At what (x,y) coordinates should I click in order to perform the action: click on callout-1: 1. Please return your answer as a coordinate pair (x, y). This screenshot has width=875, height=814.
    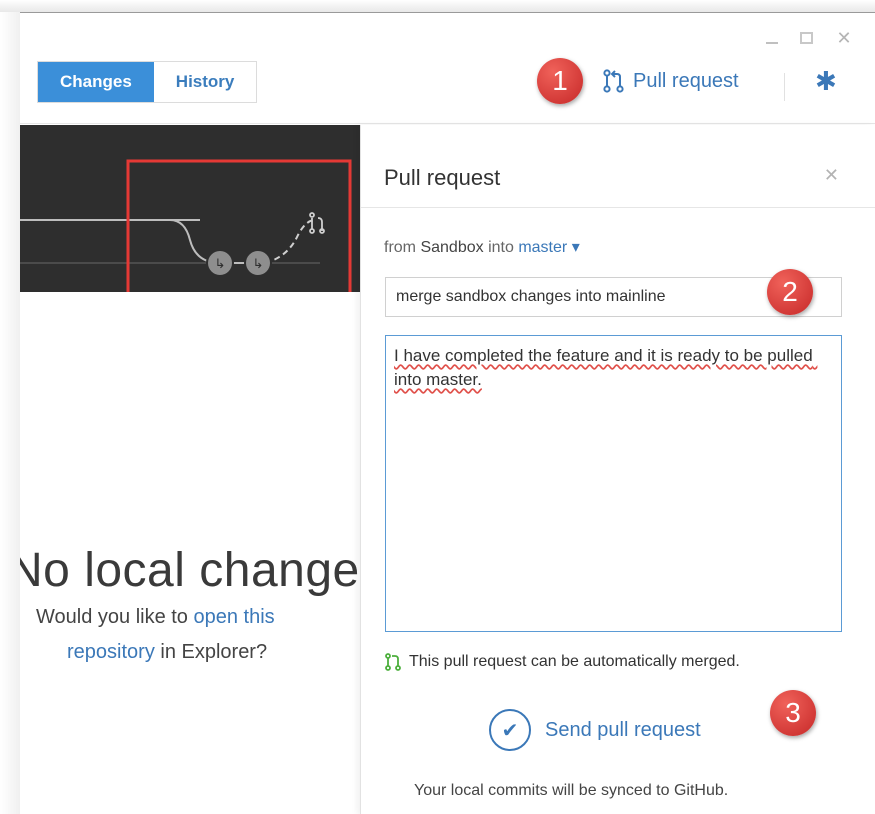
    Looking at the image, I should click on (560, 81).